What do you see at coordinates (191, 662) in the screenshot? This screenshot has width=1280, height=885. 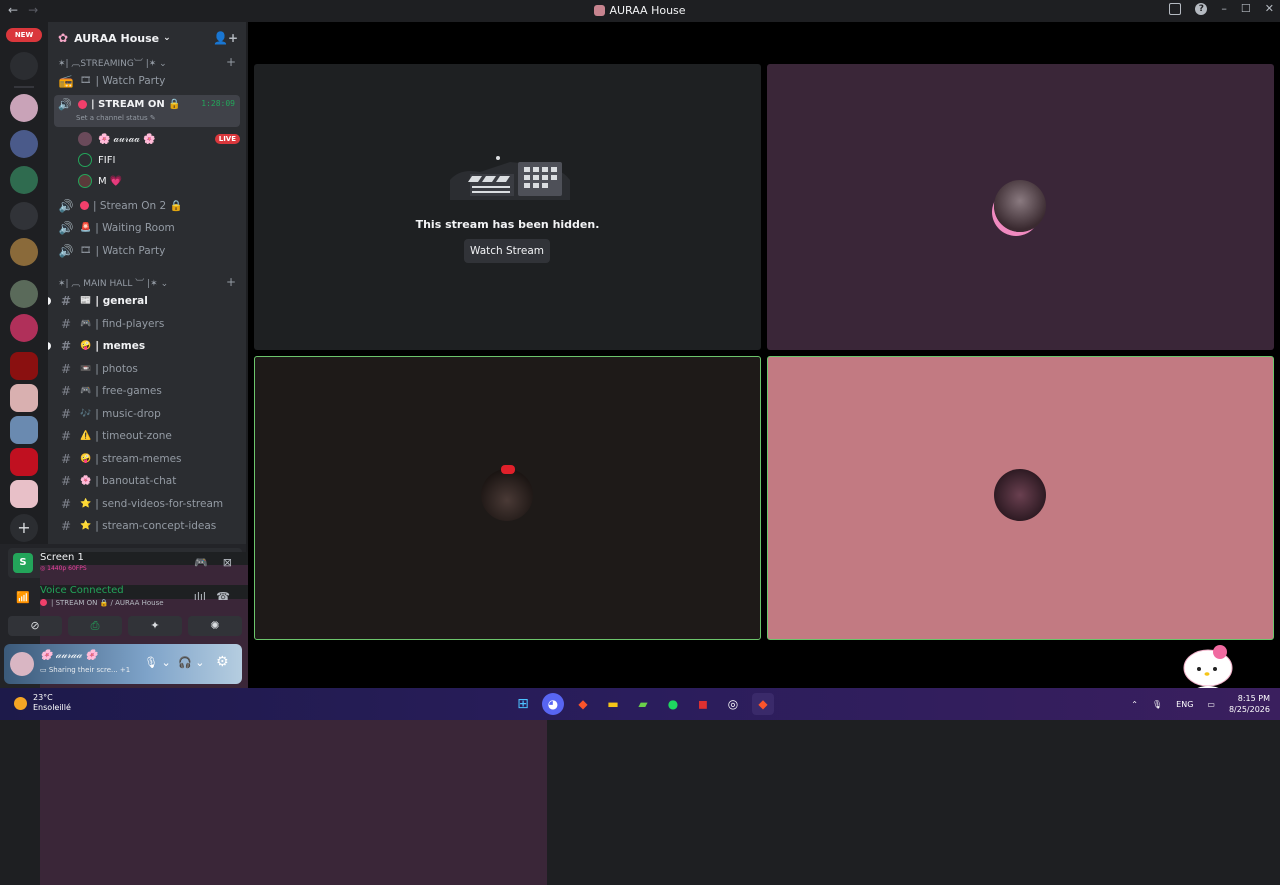 I see `headphones-icon: 🎧 ⌄` at bounding box center [191, 662].